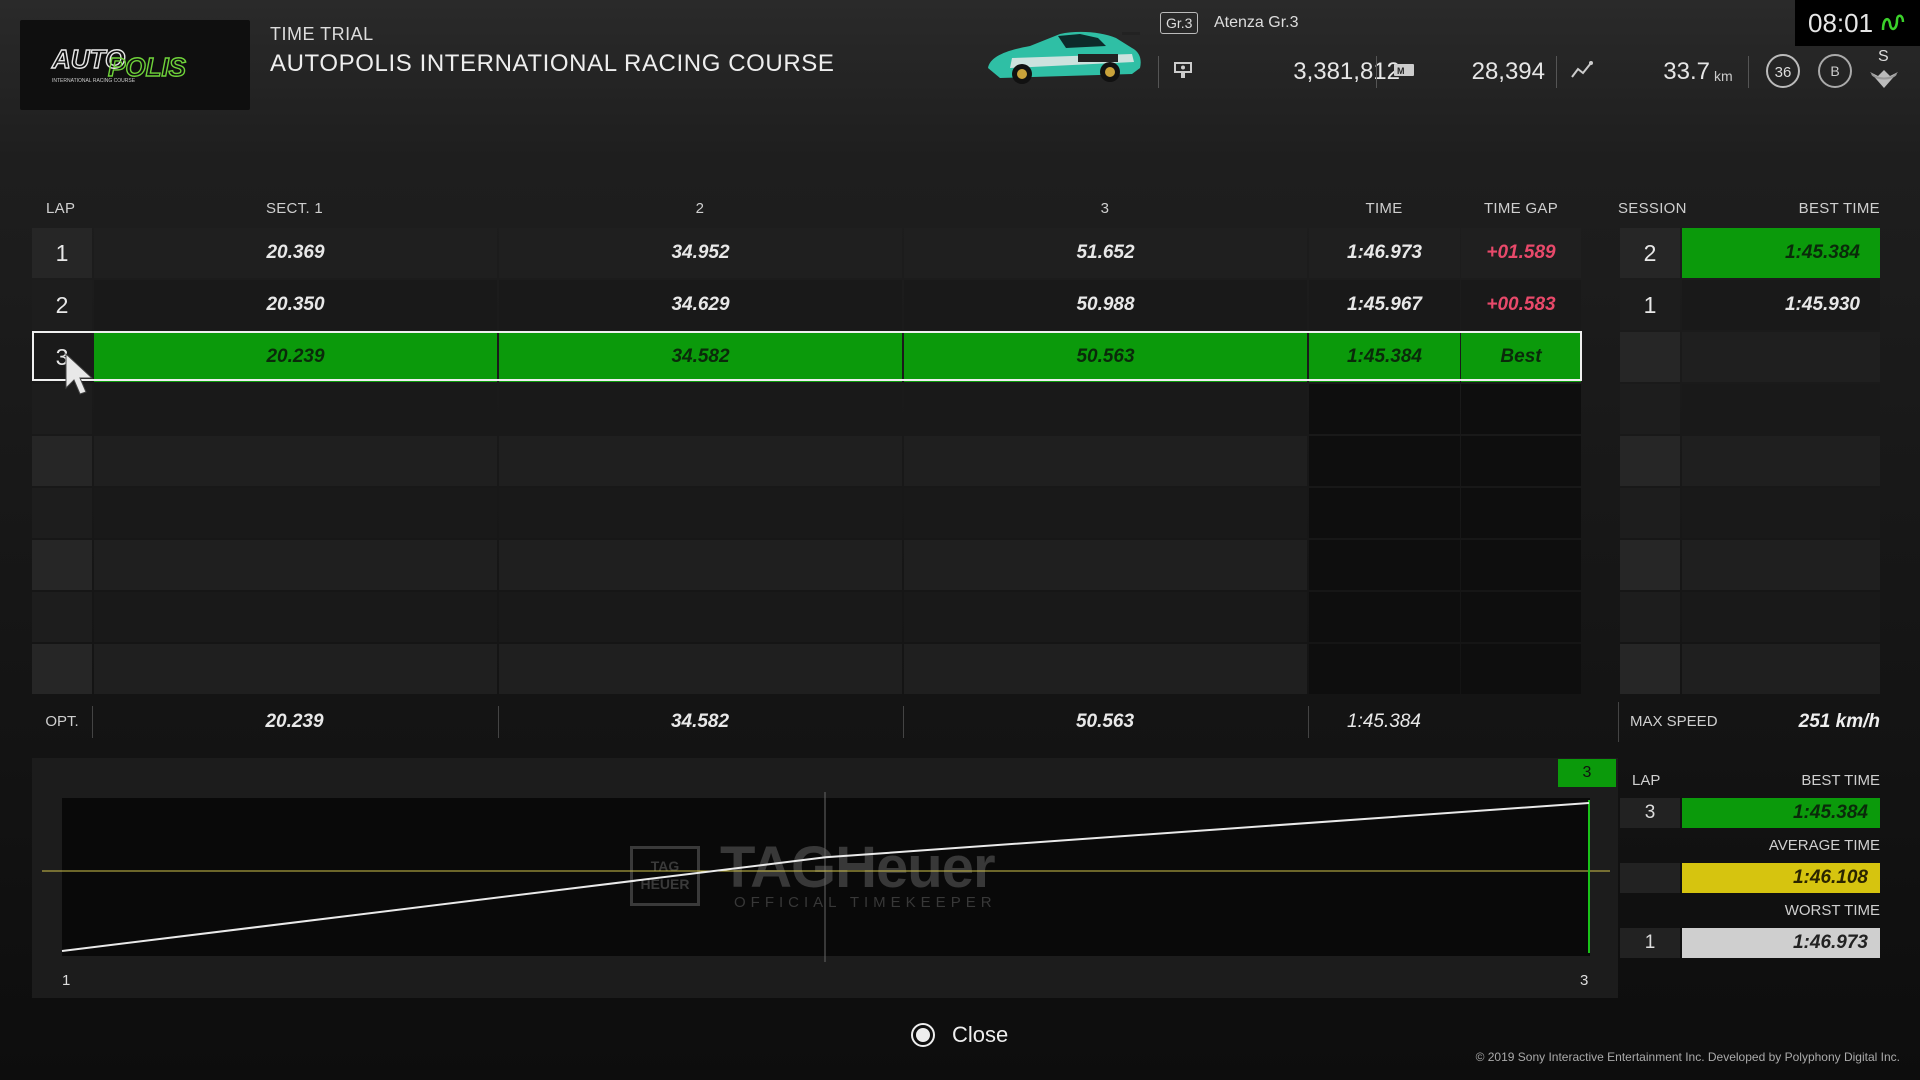 The height and width of the screenshot is (1080, 1920). What do you see at coordinates (552, 63) in the screenshot?
I see `track-name: AUTOPOLIS INTERNATIONAL RACING COURSE` at bounding box center [552, 63].